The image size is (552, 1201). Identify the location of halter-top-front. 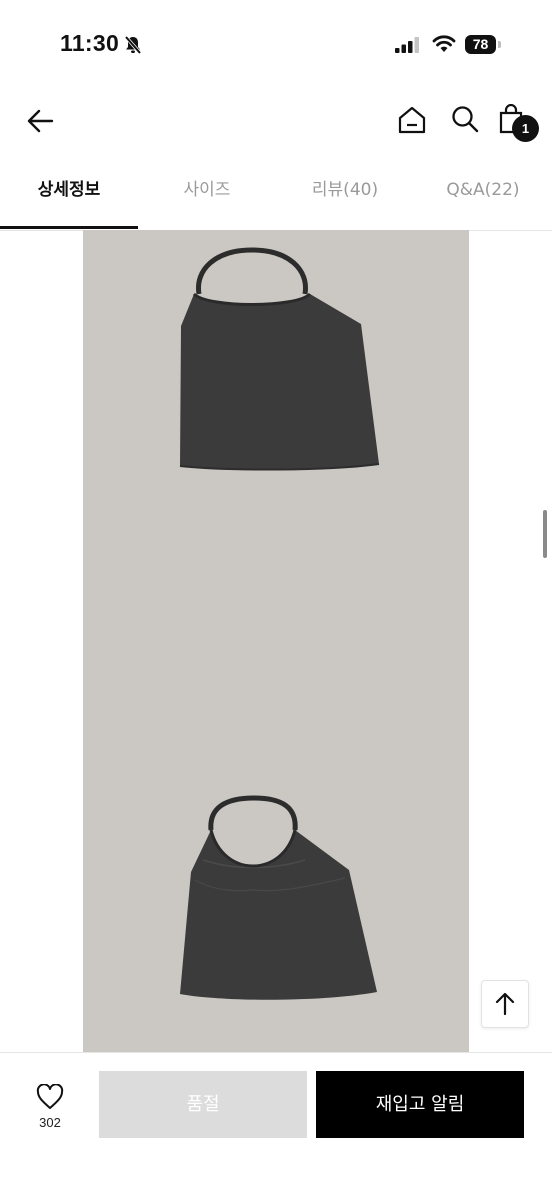
(279, 359).